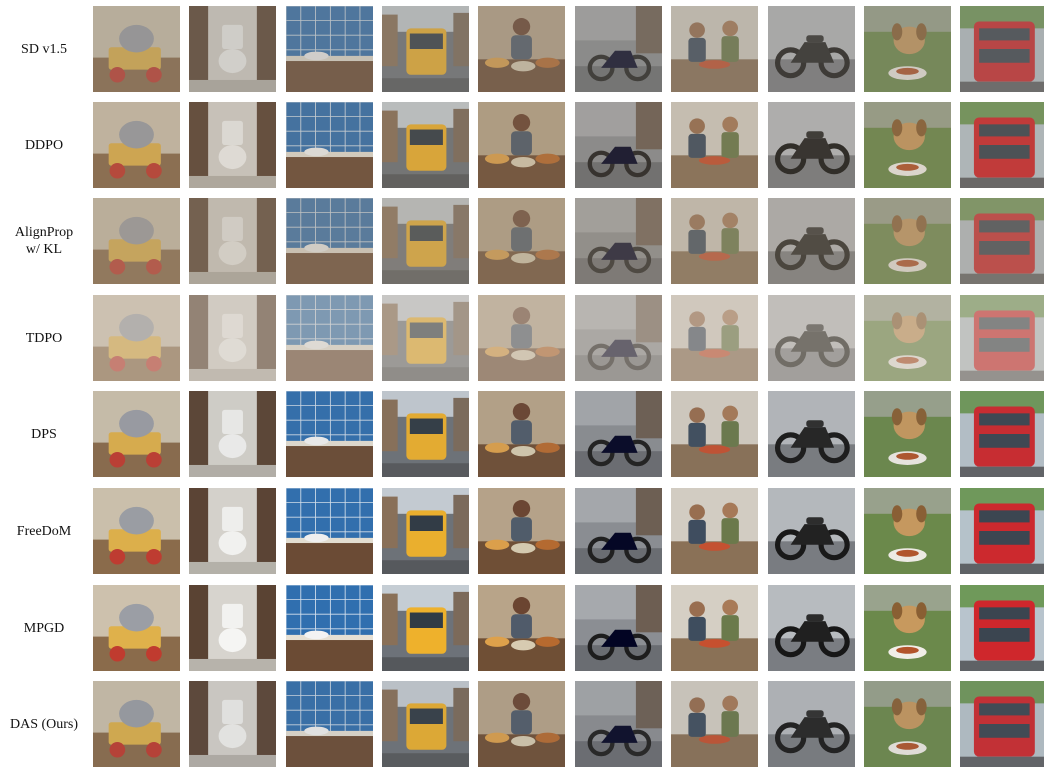  What do you see at coordinates (522, 338) in the screenshot?
I see `figure-row: TDPO` at bounding box center [522, 338].